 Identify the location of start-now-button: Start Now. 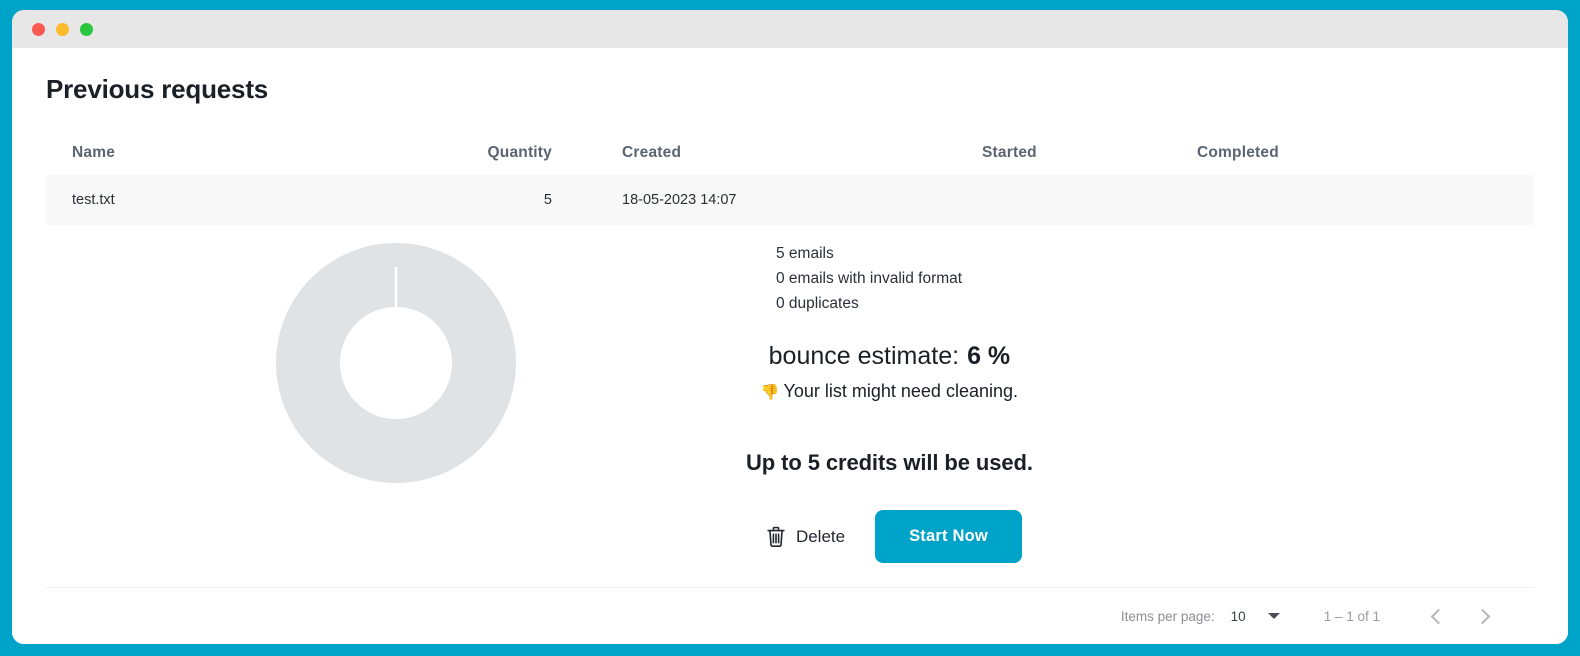
(948, 536).